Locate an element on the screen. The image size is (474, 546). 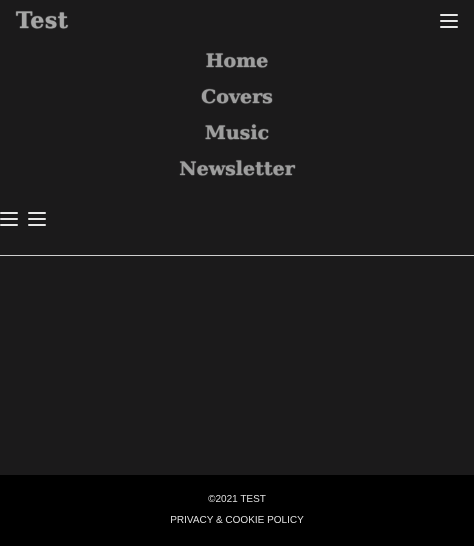
nav-item-newsletter: Newsletter is located at coordinates (237, 172).